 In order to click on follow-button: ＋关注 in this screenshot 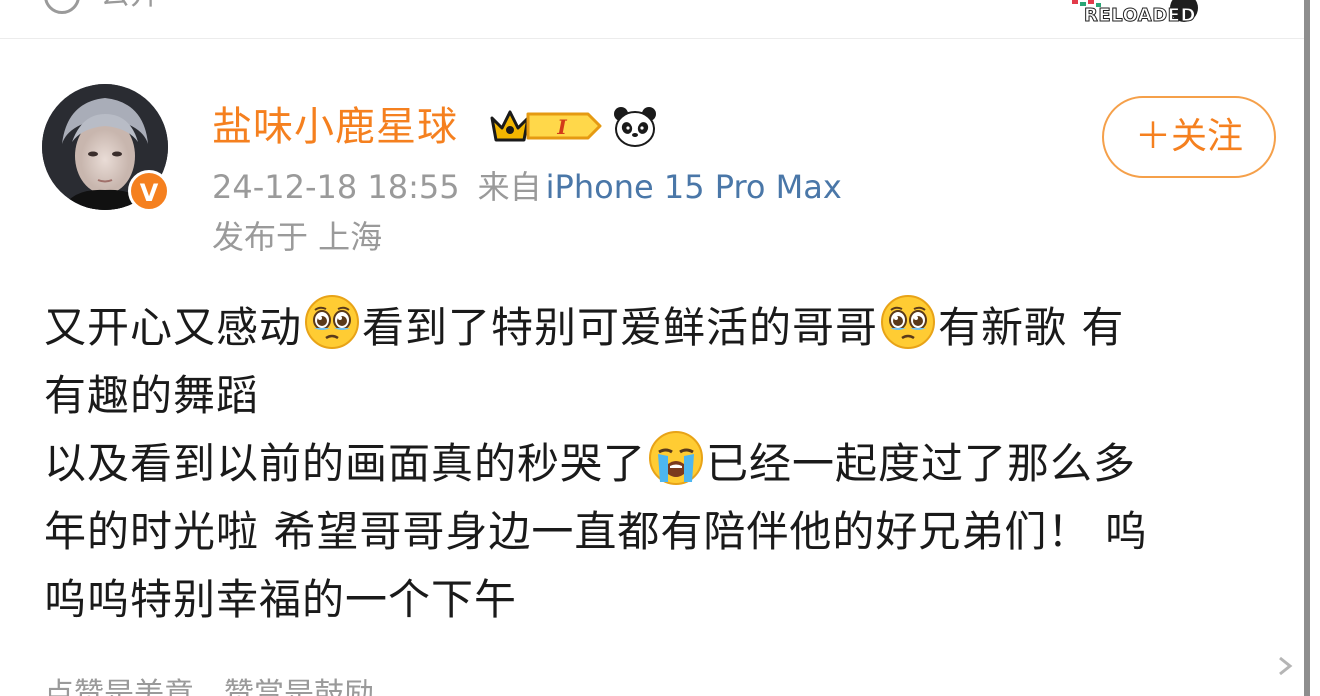, I will do `click(1189, 137)`.